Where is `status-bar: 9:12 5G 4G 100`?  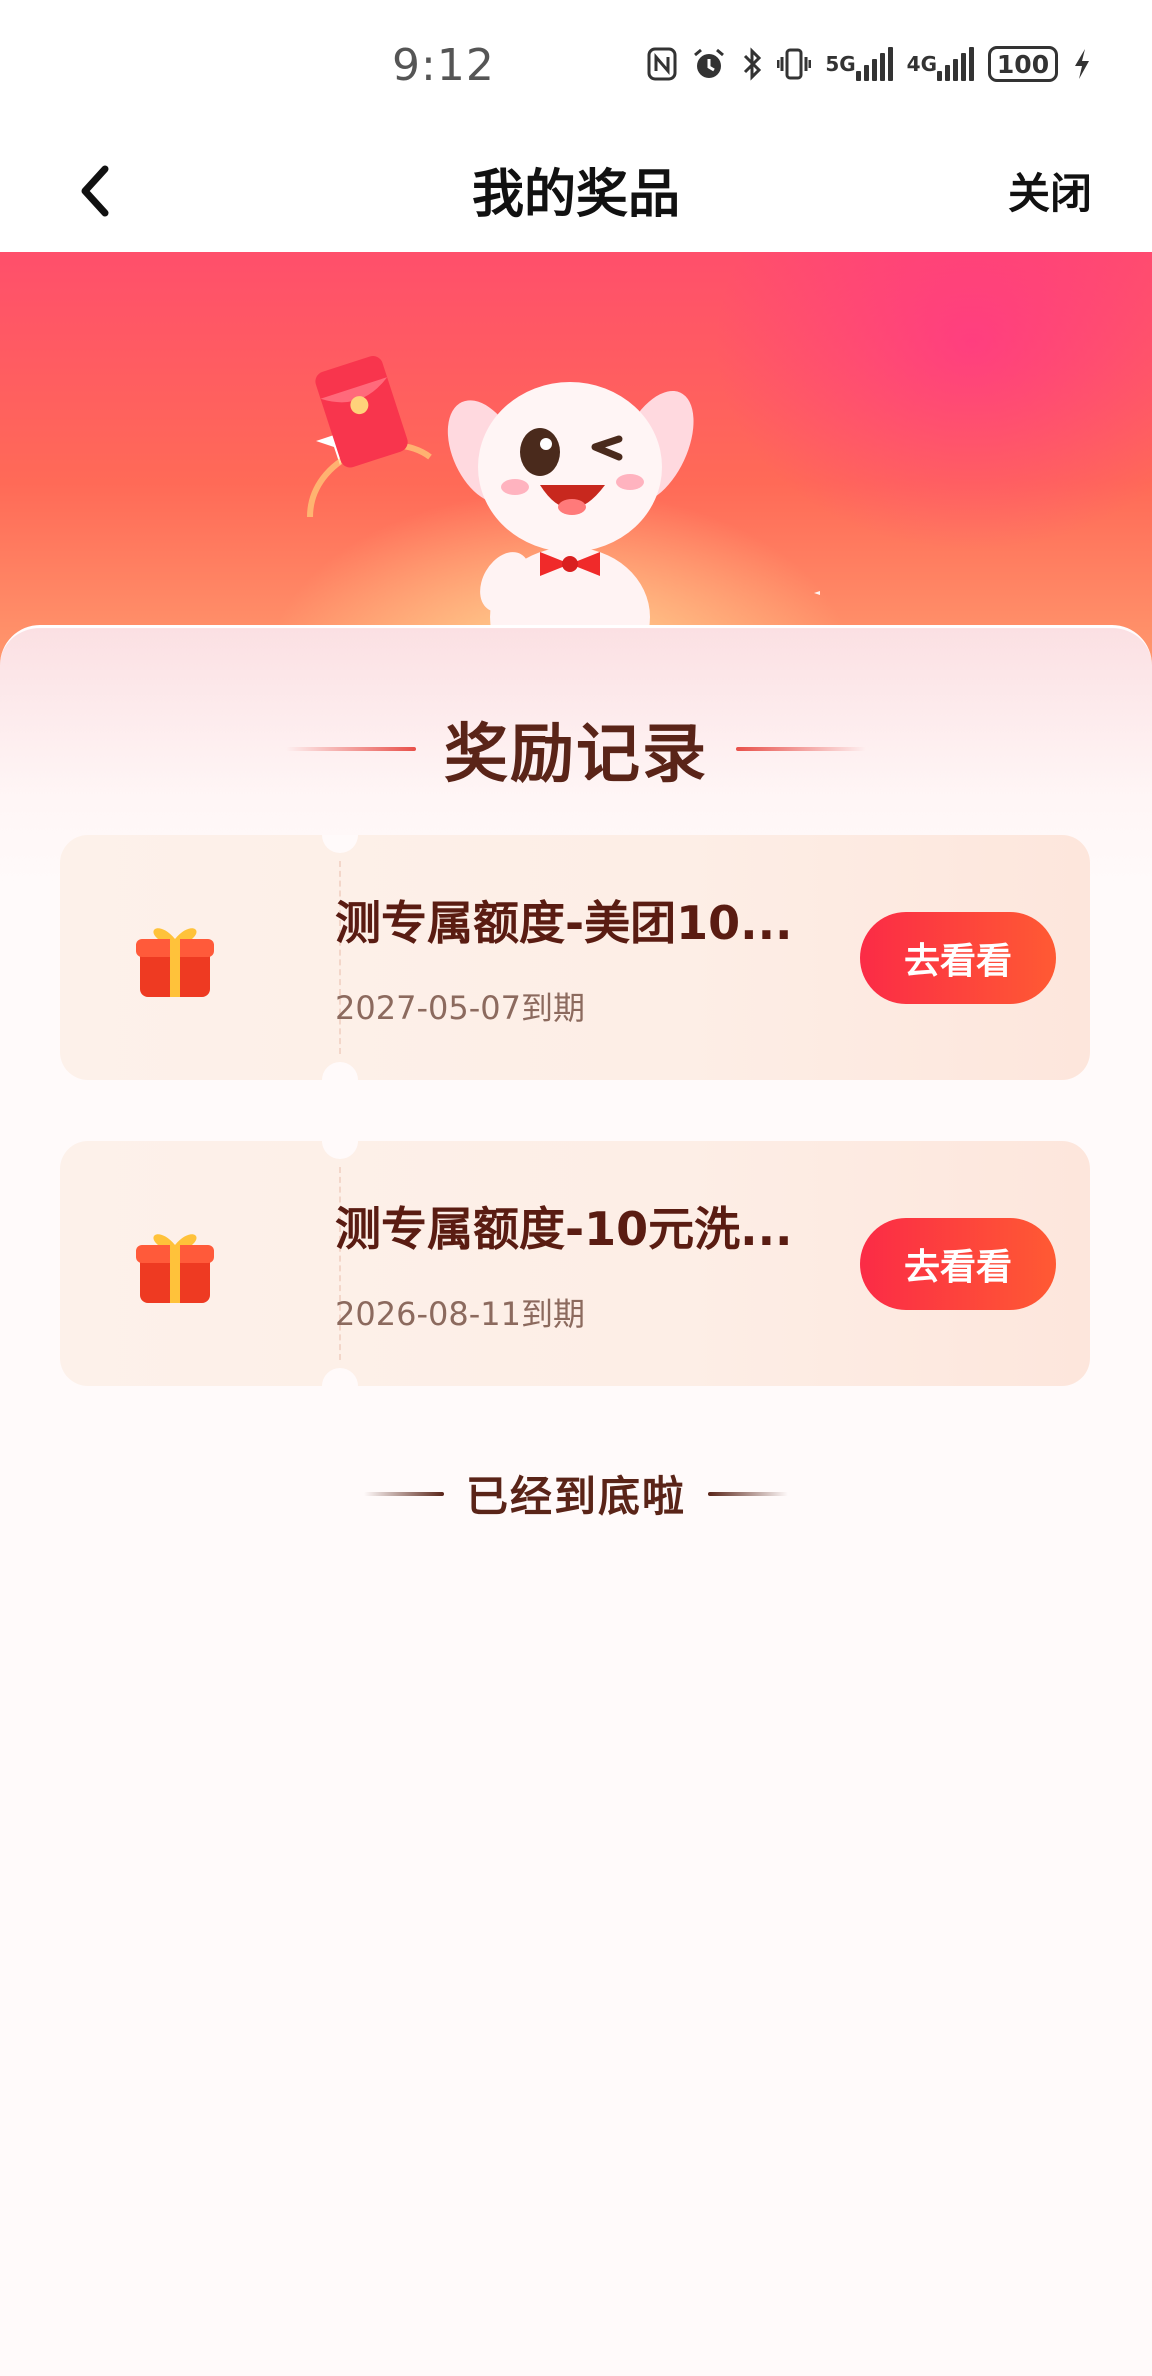
status-bar: 9:12 5G 4G 100 is located at coordinates (576, 65).